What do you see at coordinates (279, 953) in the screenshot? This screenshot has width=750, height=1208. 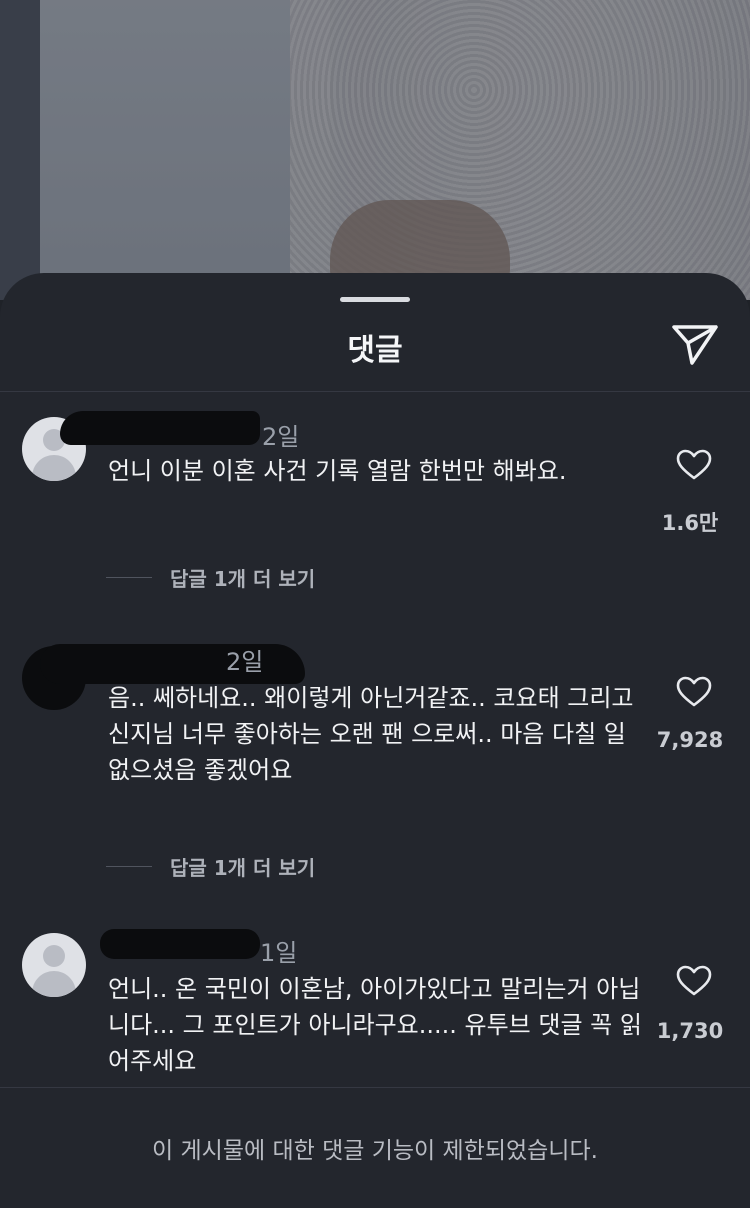 I see `comment-time: 1일` at bounding box center [279, 953].